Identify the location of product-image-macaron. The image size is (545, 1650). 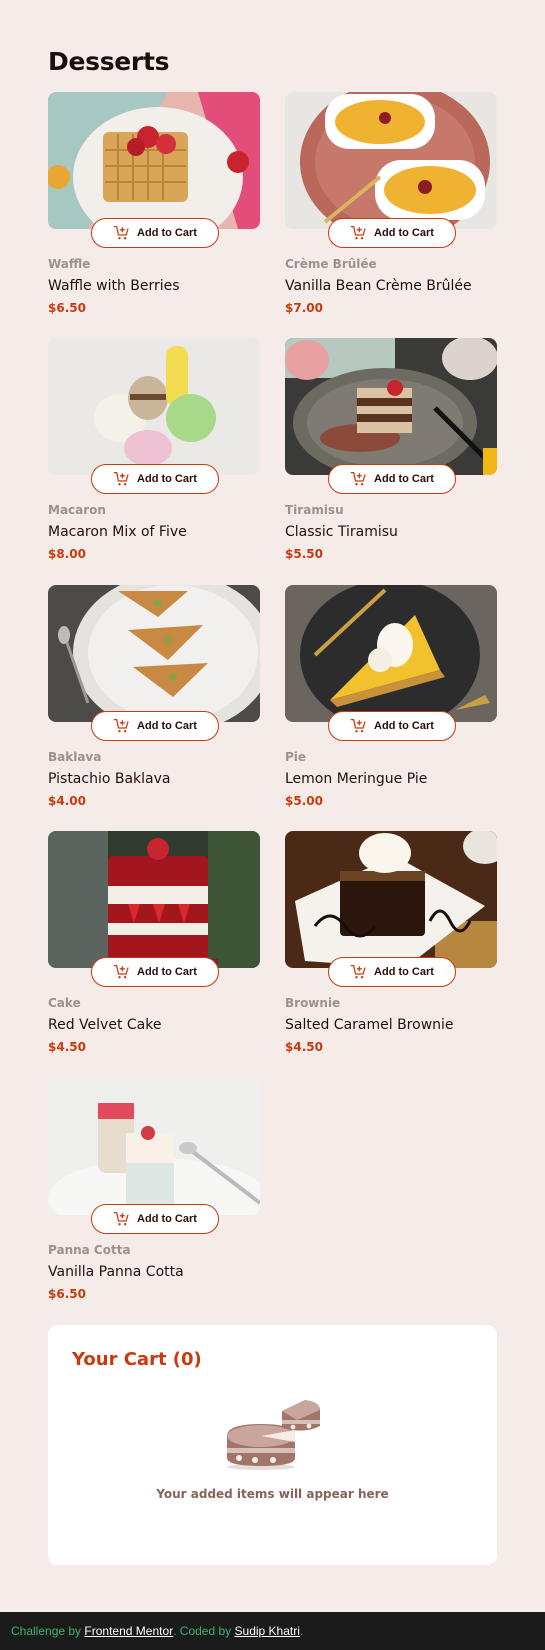
(154, 406).